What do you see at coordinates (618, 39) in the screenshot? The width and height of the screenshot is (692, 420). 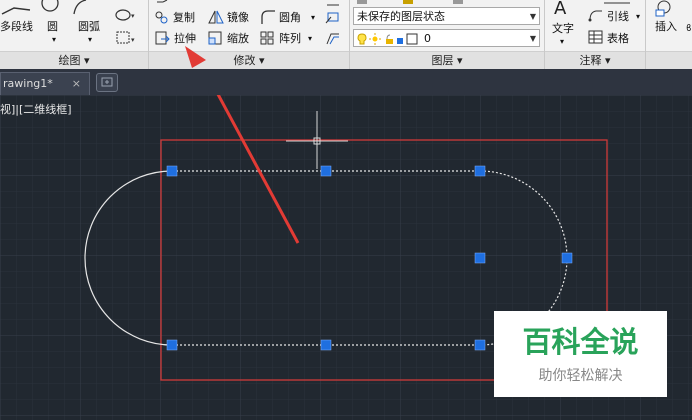 I see `table-button: 表格` at bounding box center [618, 39].